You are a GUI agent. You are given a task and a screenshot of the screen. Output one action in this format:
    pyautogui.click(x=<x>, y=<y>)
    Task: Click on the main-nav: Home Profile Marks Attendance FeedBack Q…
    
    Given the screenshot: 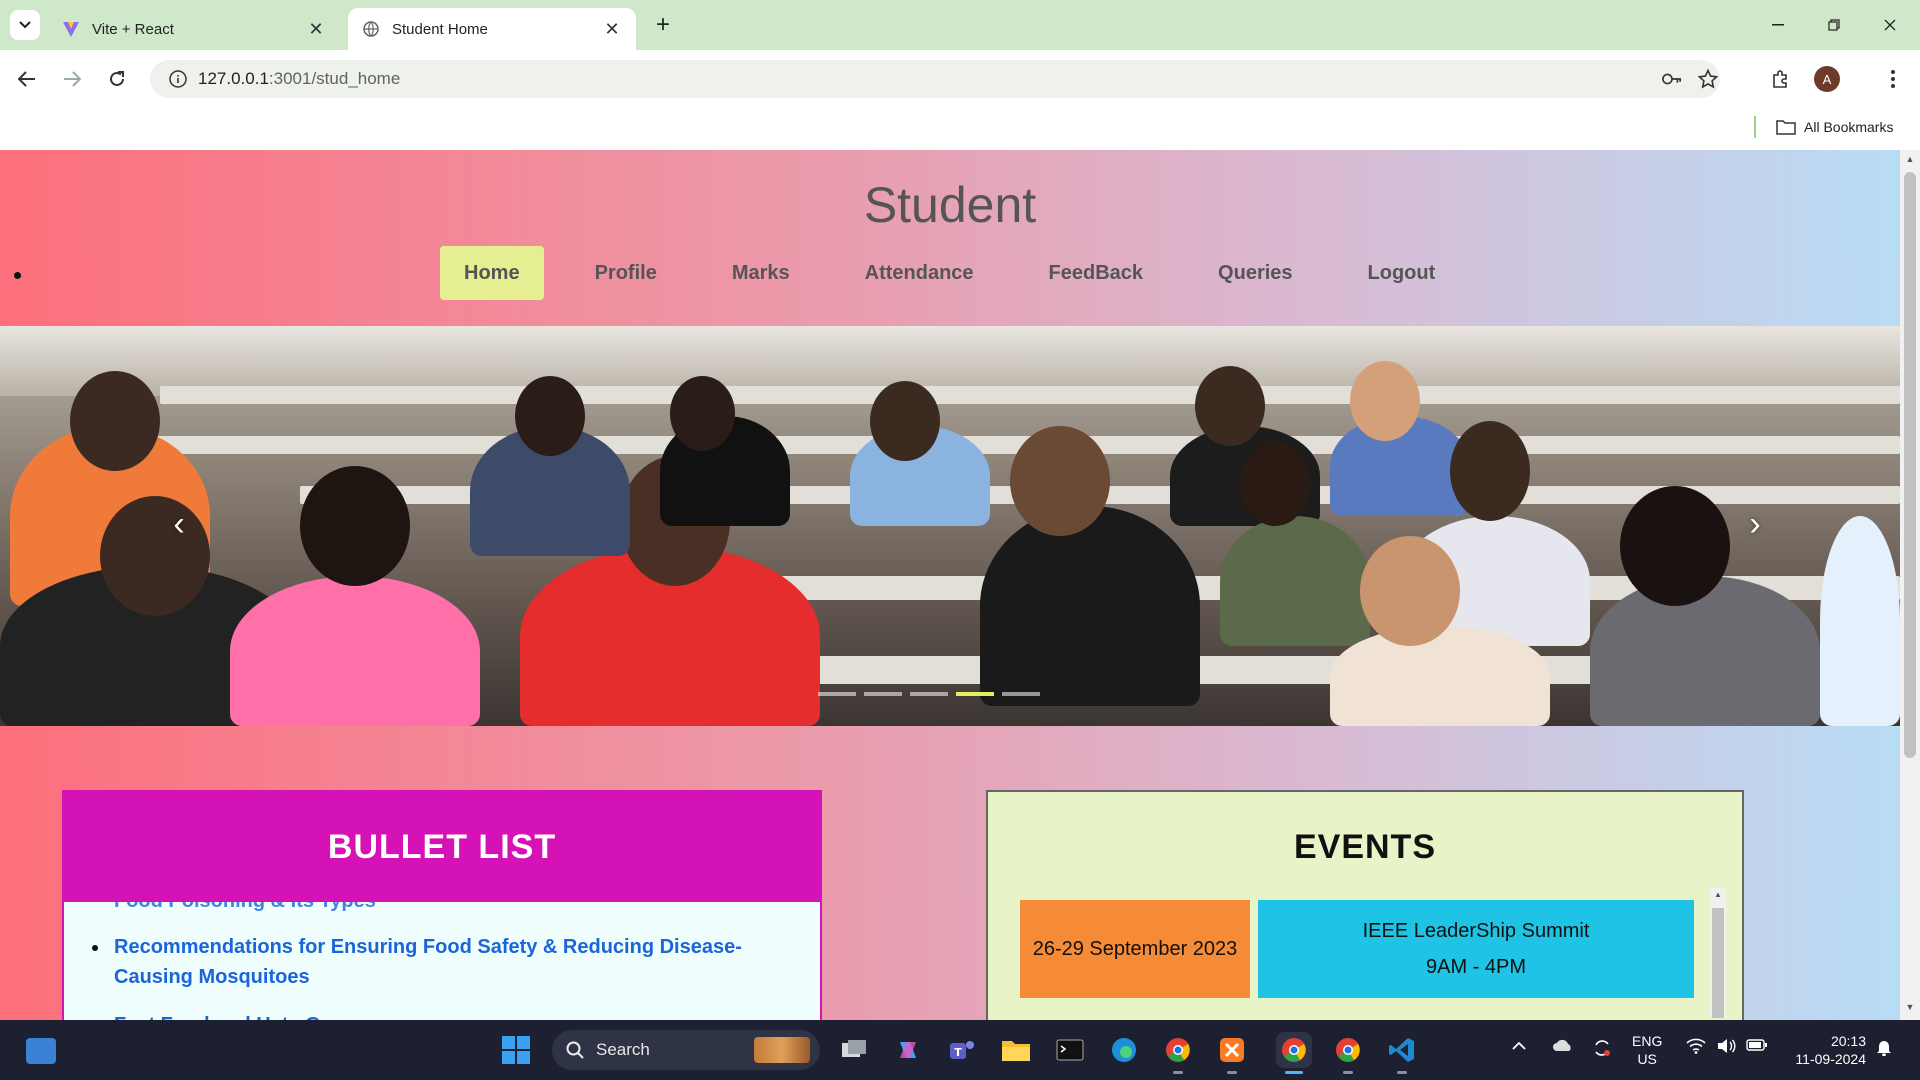 What is the action you would take?
    pyautogui.click(x=963, y=273)
    